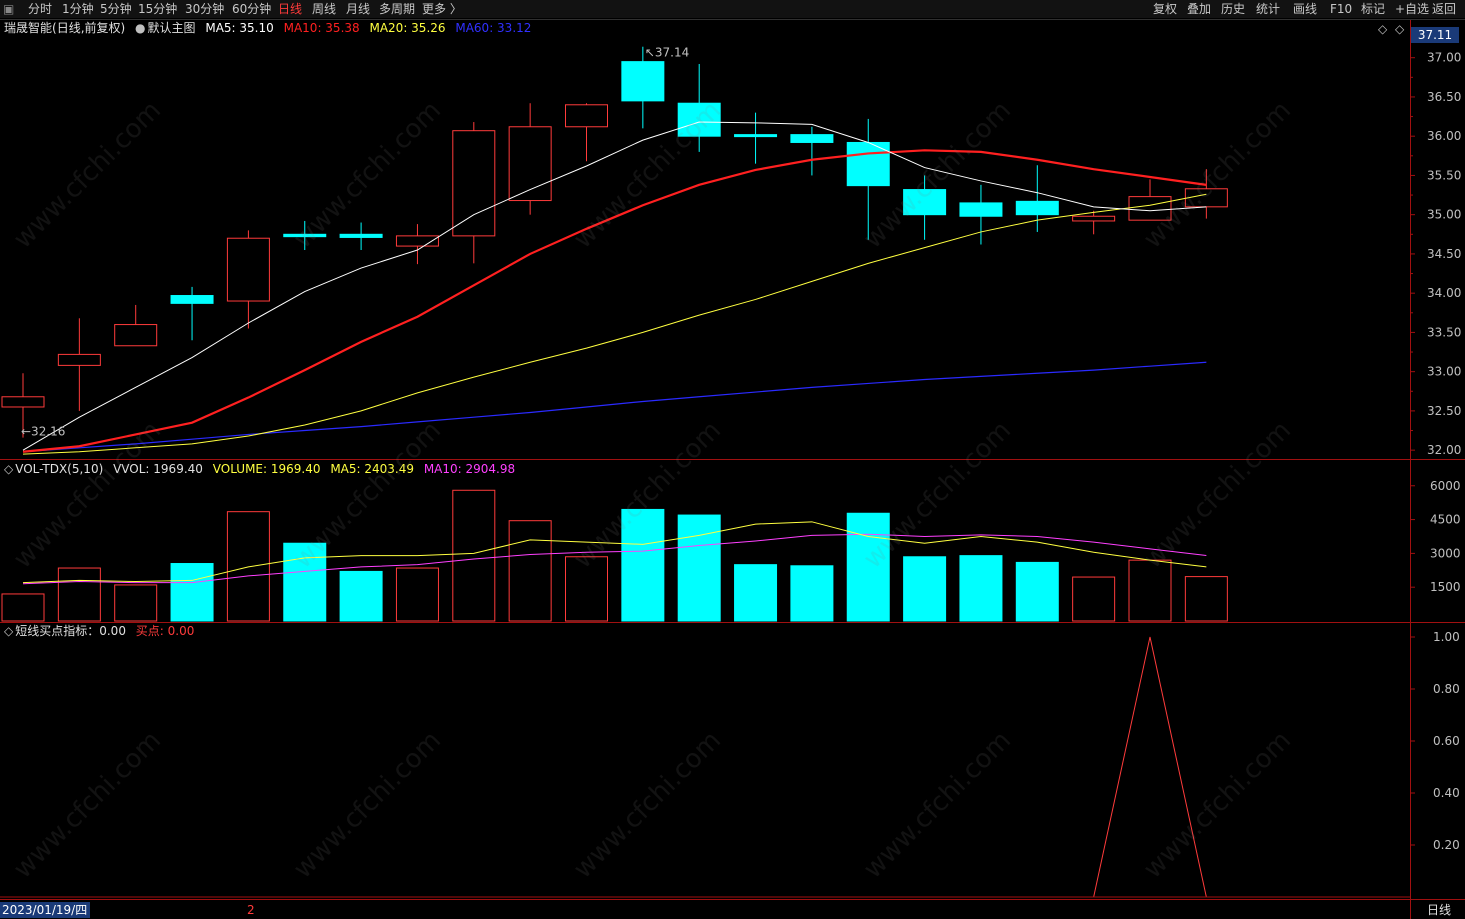  I want to click on collapse-icon: ◇, so click(1382, 29).